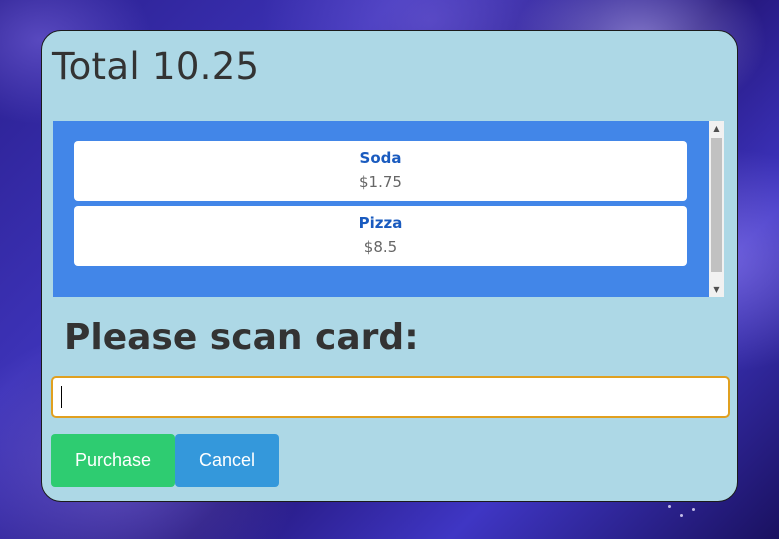 This screenshot has width=779, height=539. I want to click on text-caret, so click(61, 397).